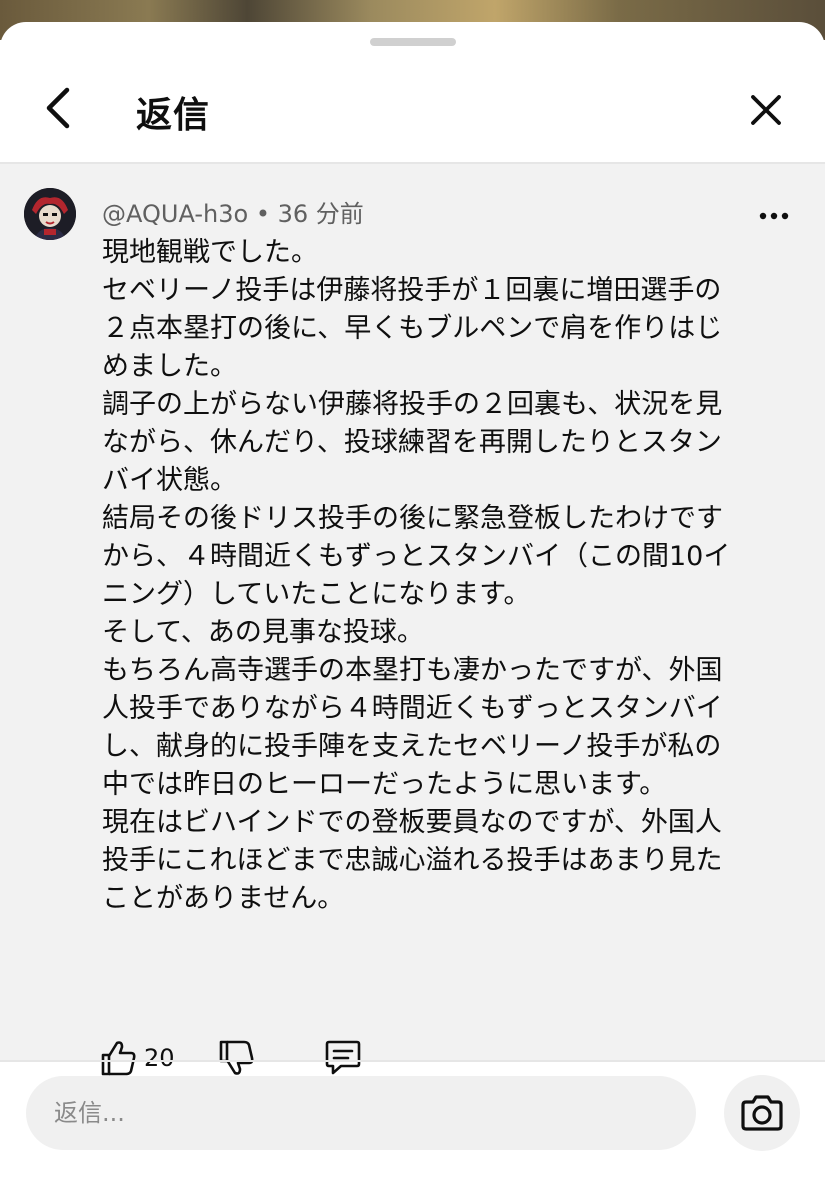 This screenshot has width=825, height=1199. What do you see at coordinates (223, 898) in the screenshot?
I see `comment-line: ことがありません。` at bounding box center [223, 898].